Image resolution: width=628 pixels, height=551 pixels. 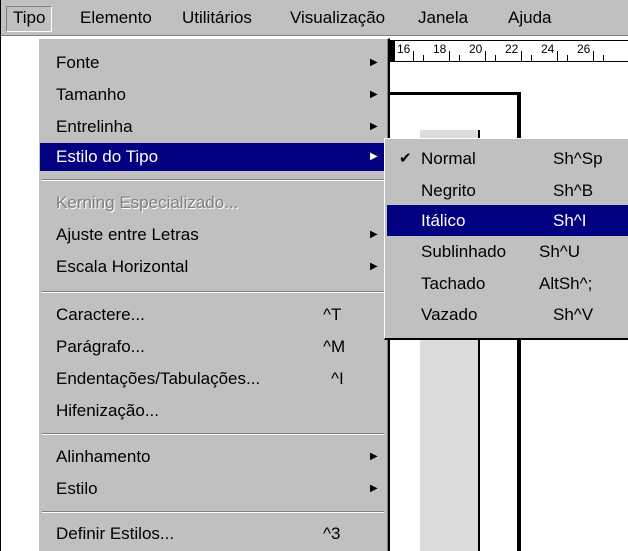 What do you see at coordinates (127, 234) in the screenshot?
I see `menu-item-label: Ajuste entre Letras` at bounding box center [127, 234].